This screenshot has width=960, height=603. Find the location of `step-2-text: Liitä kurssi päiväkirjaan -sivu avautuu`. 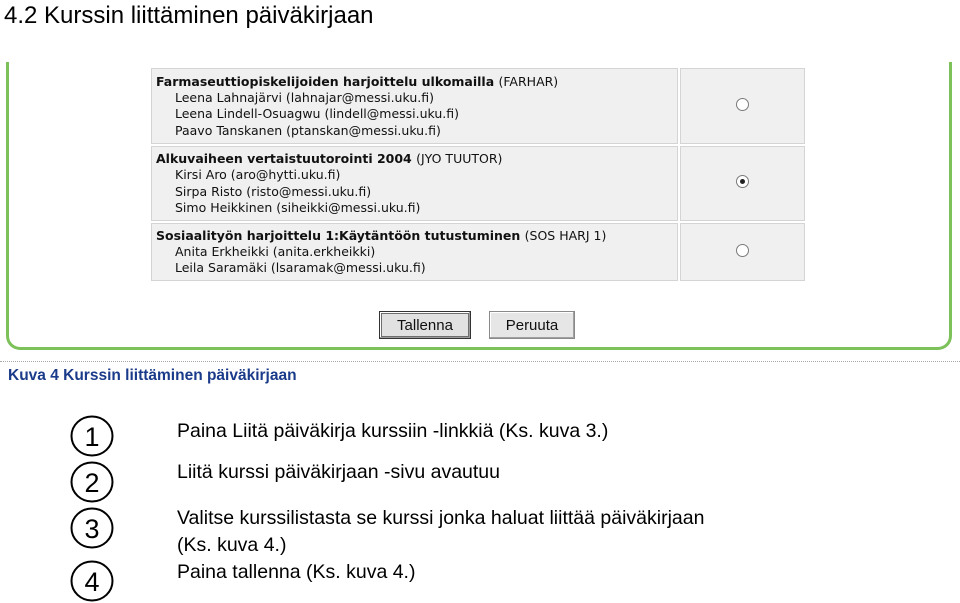

step-2-text: Liitä kurssi päiväkirjaan -sivu avautuu is located at coordinates (338, 472).